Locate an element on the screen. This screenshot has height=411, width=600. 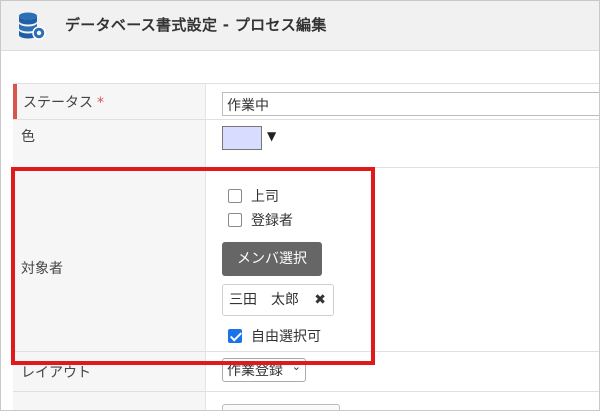
status-label-text: ステータス is located at coordinates (58, 103).